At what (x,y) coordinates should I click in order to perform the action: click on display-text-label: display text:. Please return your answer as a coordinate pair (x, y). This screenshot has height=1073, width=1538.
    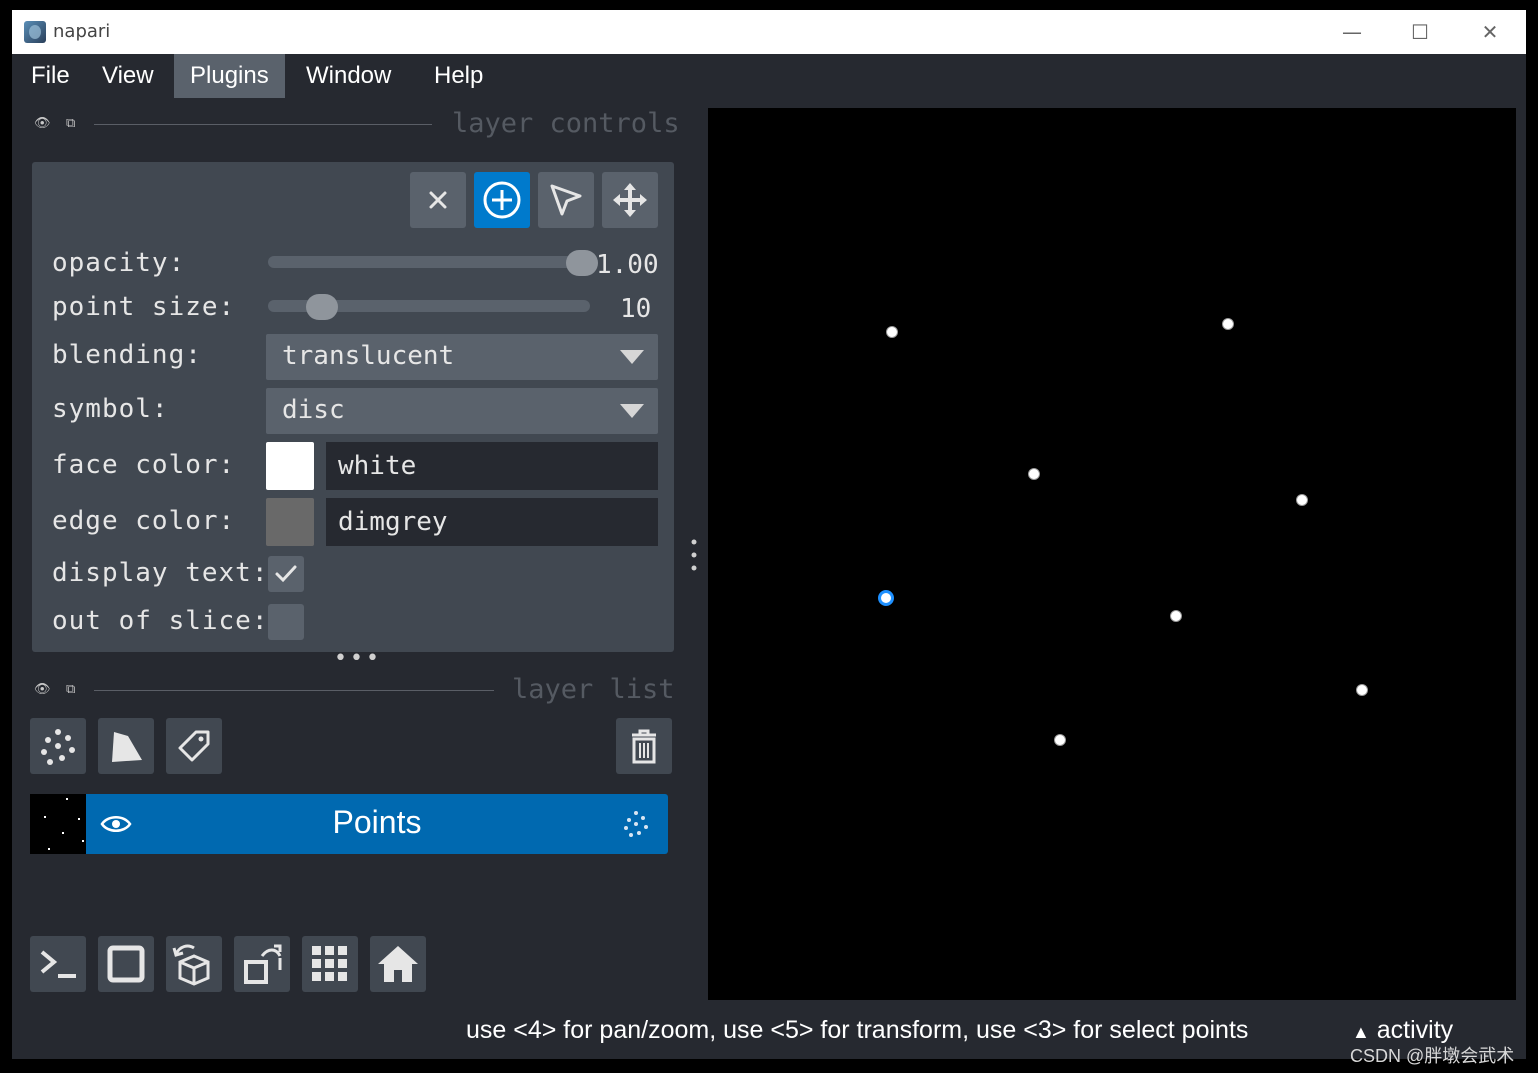
    Looking at the image, I should click on (160, 573).